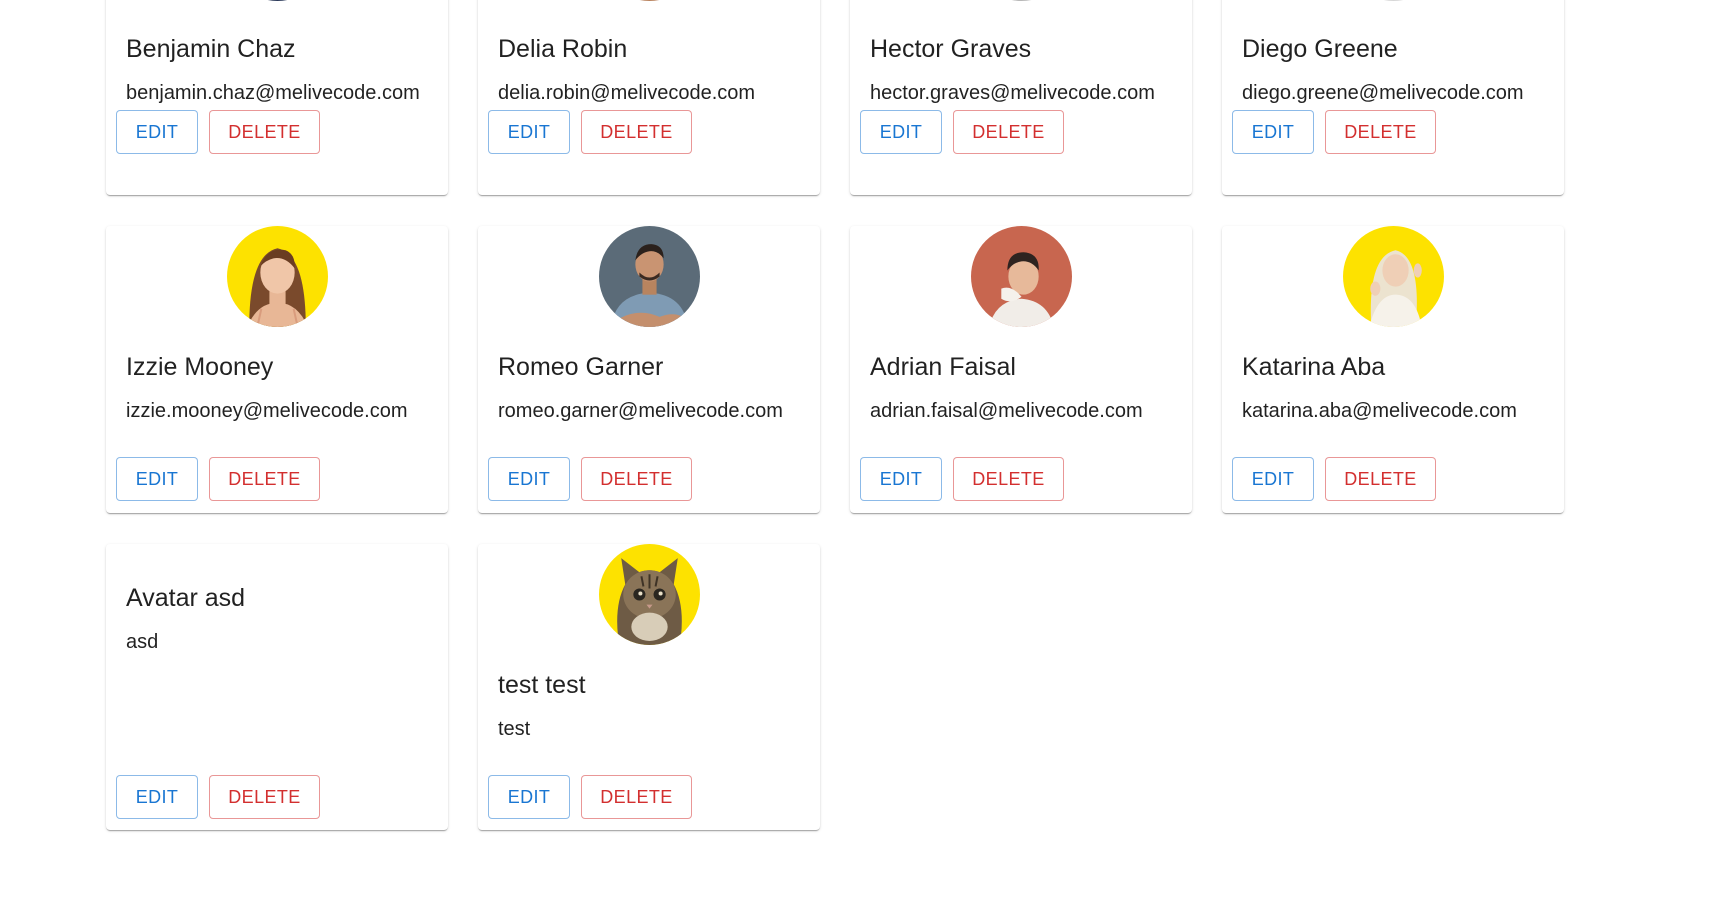 This screenshot has width=1712, height=924. I want to click on user-name: Romeo Garner, so click(581, 367).